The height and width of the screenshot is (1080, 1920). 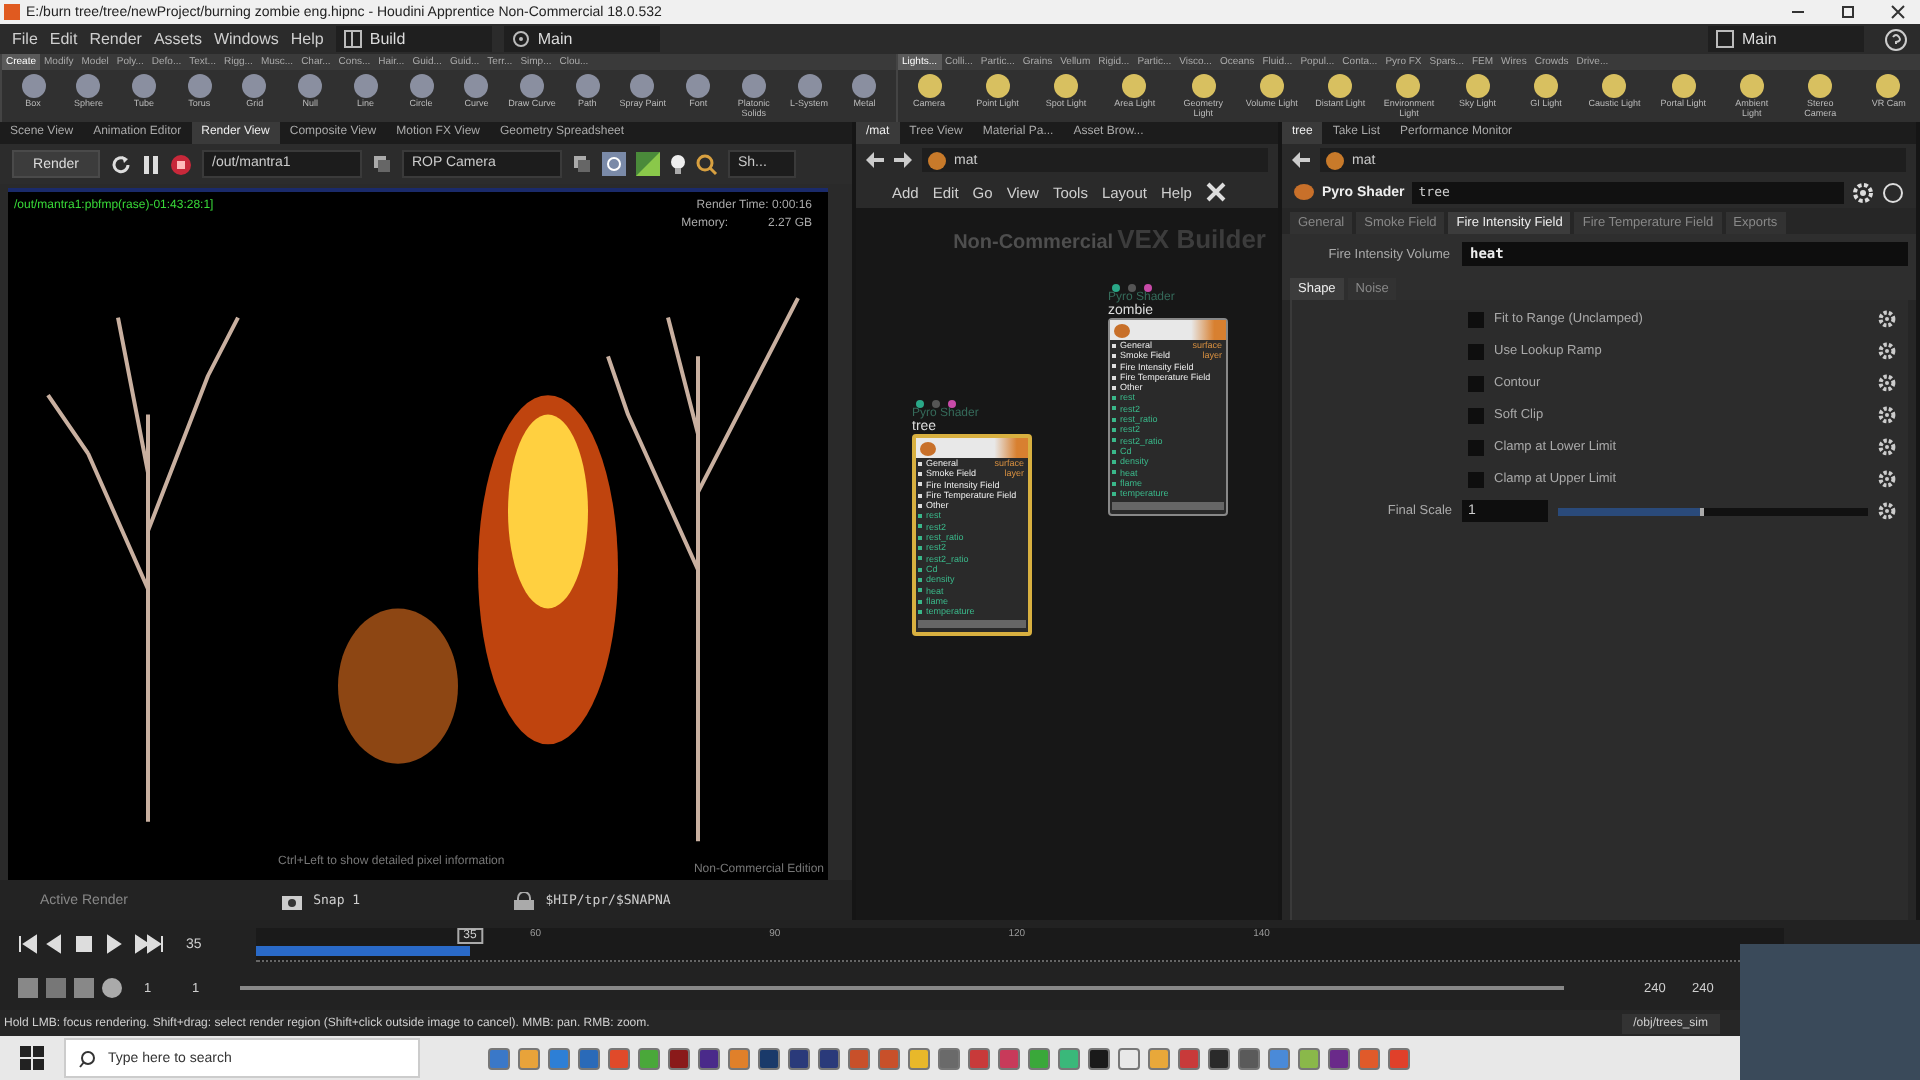 What do you see at coordinates (1725, 39) in the screenshot?
I see `grid-icon` at bounding box center [1725, 39].